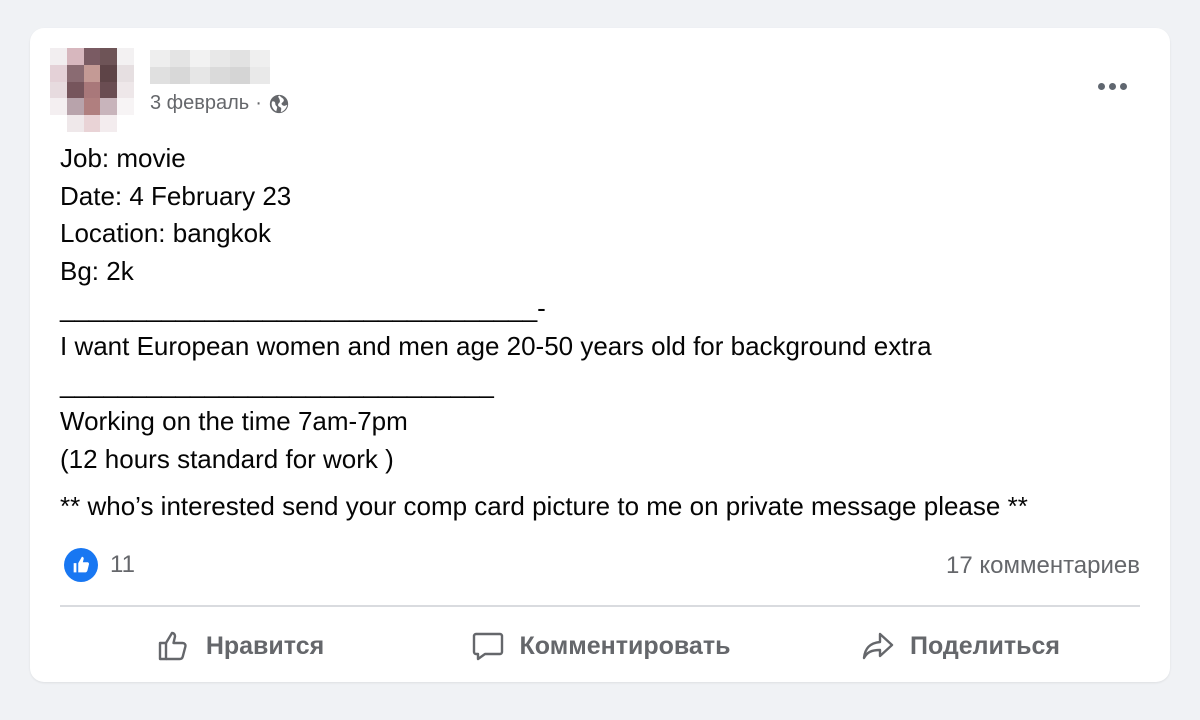  I want to click on post-line: Job: movie, so click(123, 158).